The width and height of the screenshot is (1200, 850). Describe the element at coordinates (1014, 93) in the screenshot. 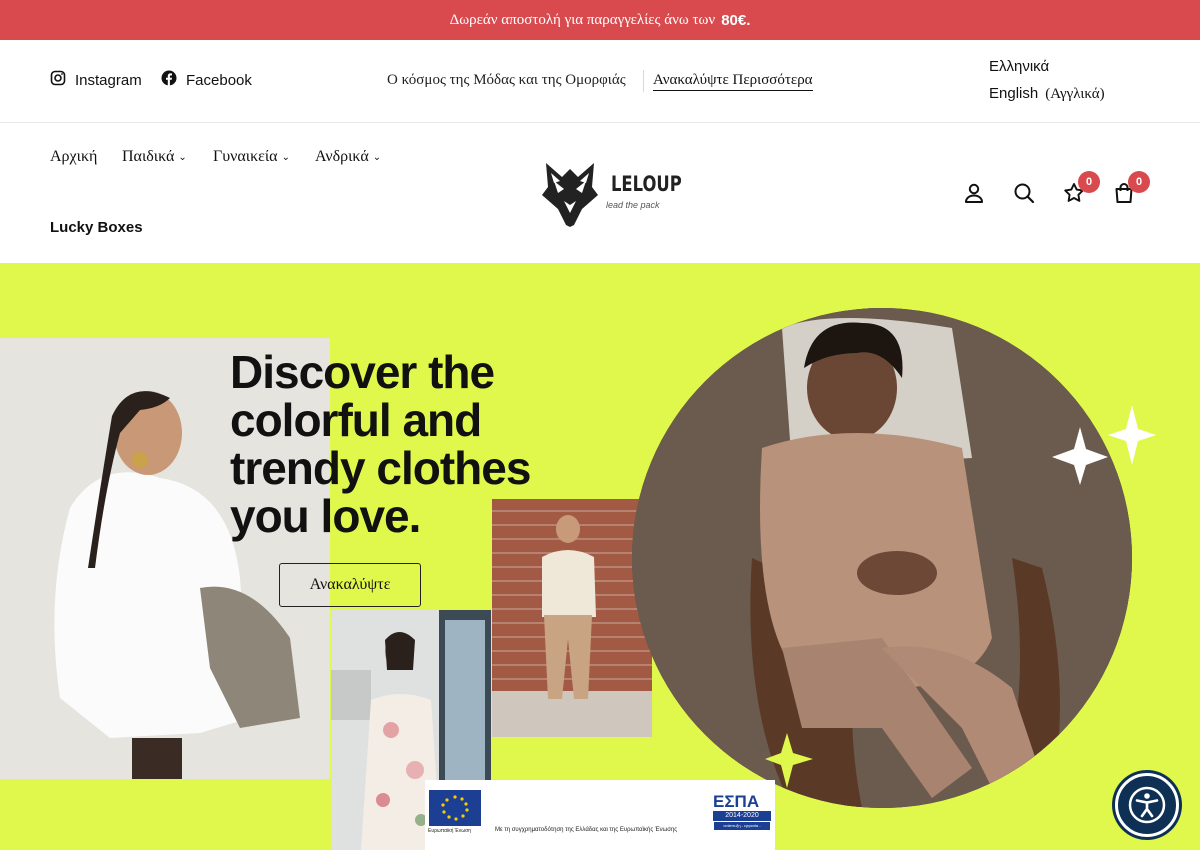

I see `language-english-label: English` at that location.